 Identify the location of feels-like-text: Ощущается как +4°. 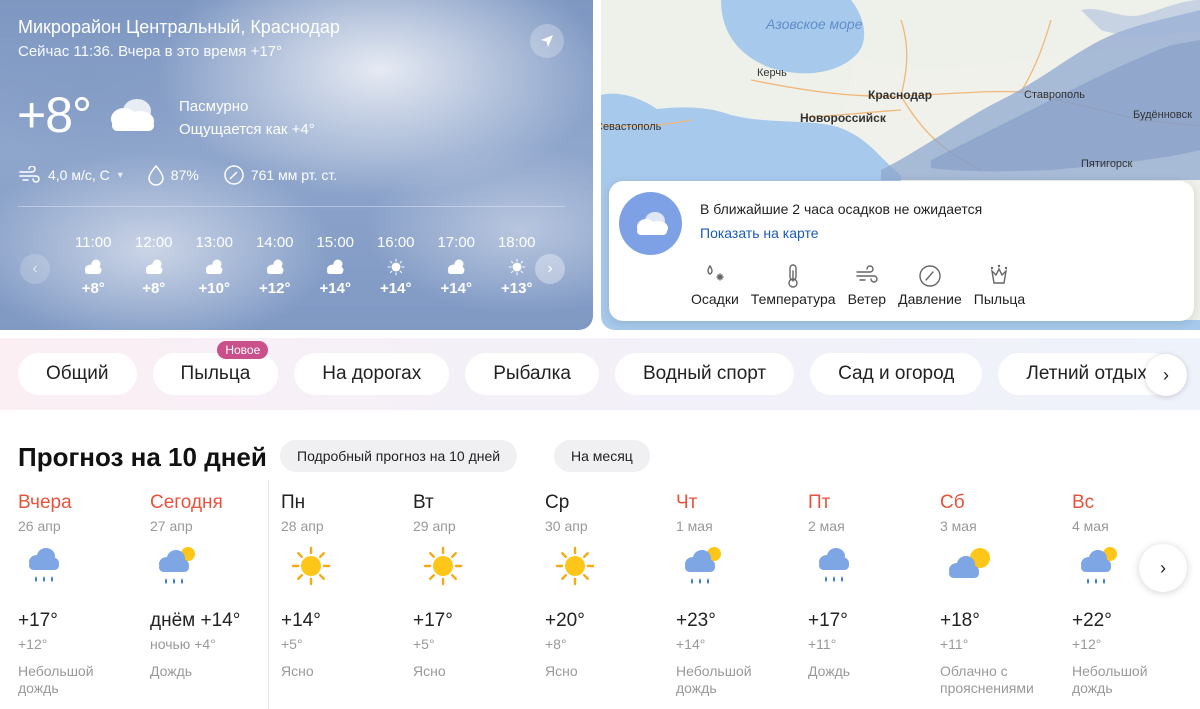
(247, 129).